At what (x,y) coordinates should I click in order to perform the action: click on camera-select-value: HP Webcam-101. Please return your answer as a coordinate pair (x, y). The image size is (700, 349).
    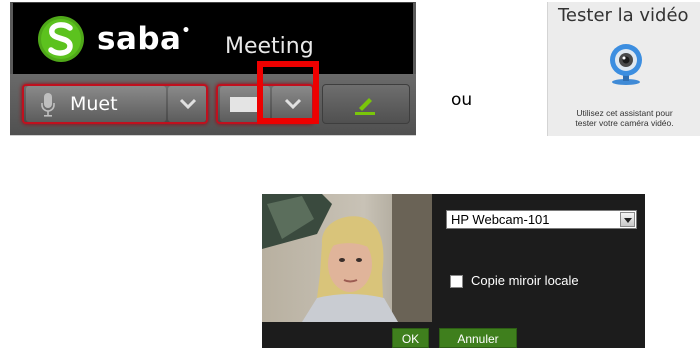
    Looking at the image, I should click on (500, 219).